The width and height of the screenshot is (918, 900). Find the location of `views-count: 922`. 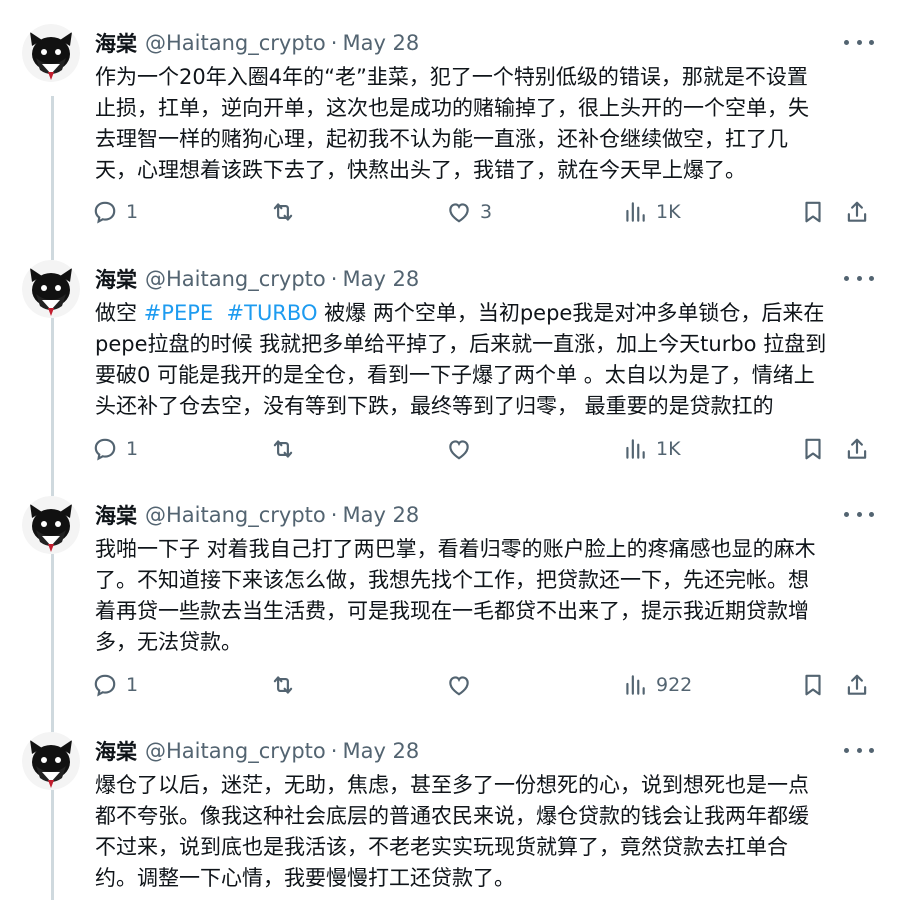

views-count: 922 is located at coordinates (674, 685).